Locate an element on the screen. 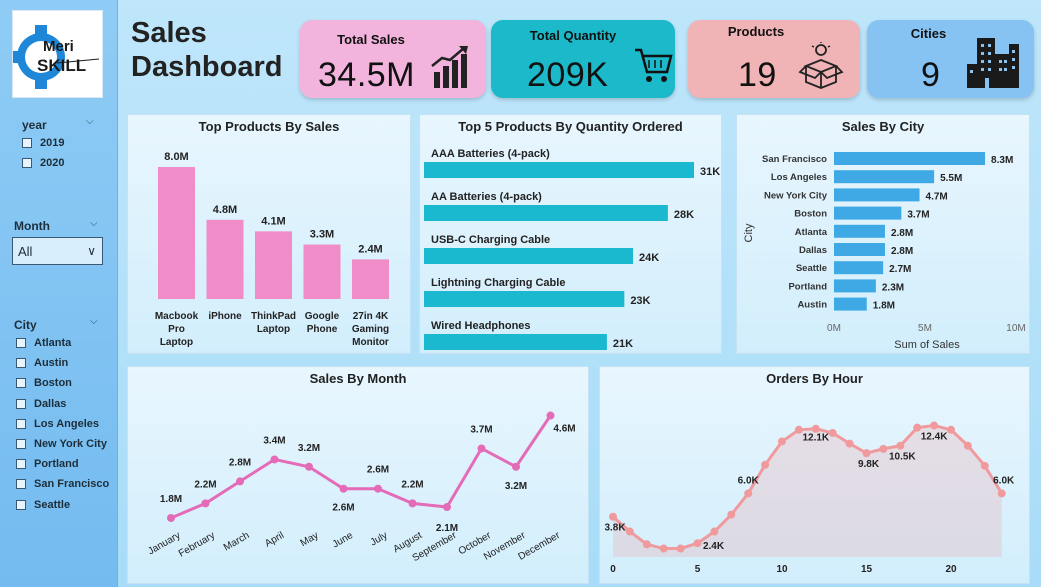 The image size is (1041, 587). gear-logo-icon: Meri SKILL is located at coordinates (56, 57).